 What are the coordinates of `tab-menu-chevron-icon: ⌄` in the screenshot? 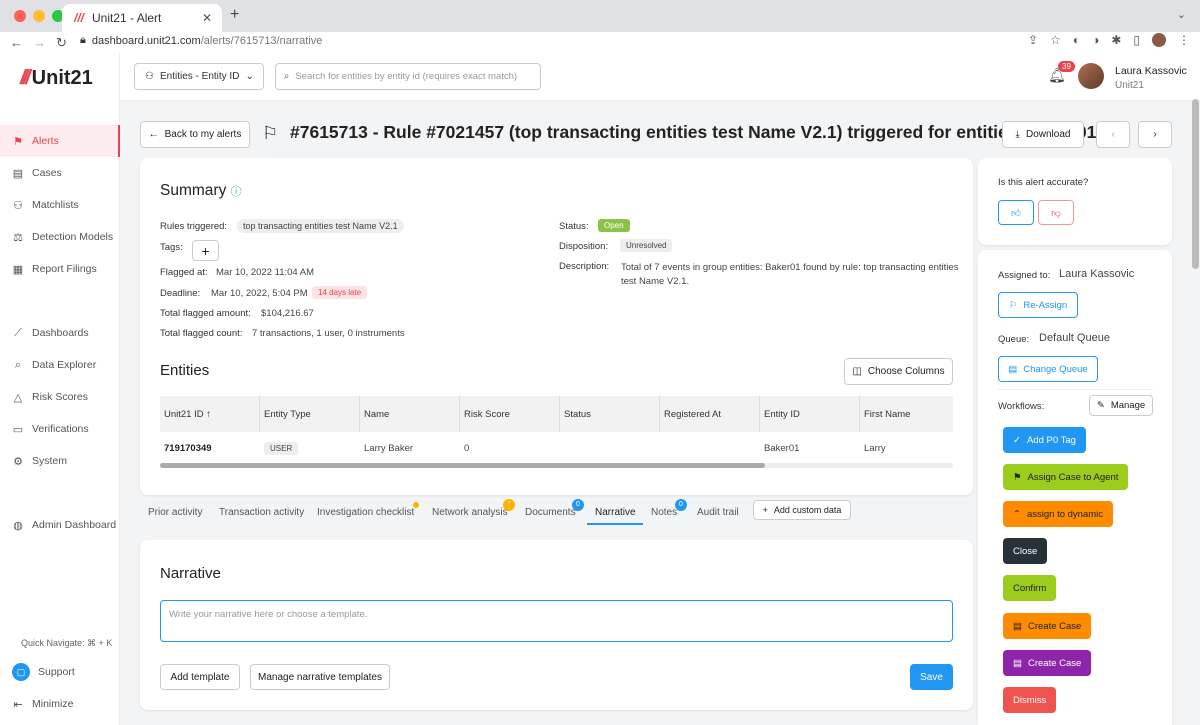 It's located at (1181, 14).